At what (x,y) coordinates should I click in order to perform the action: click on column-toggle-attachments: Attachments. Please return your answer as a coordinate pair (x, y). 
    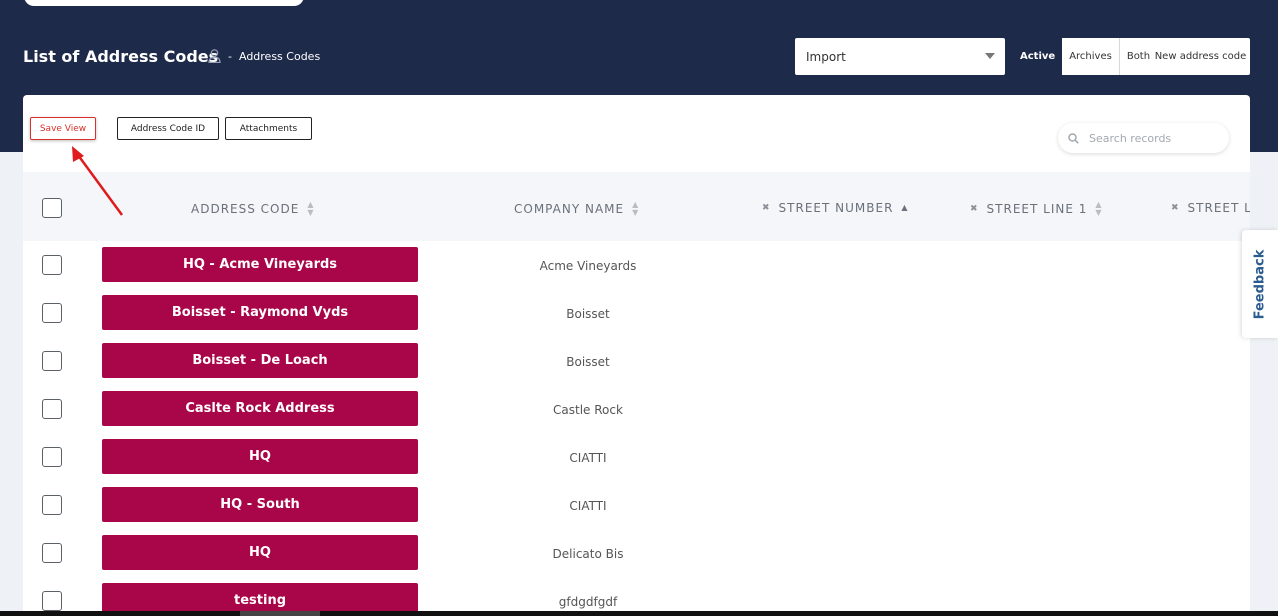
    Looking at the image, I should click on (268, 128).